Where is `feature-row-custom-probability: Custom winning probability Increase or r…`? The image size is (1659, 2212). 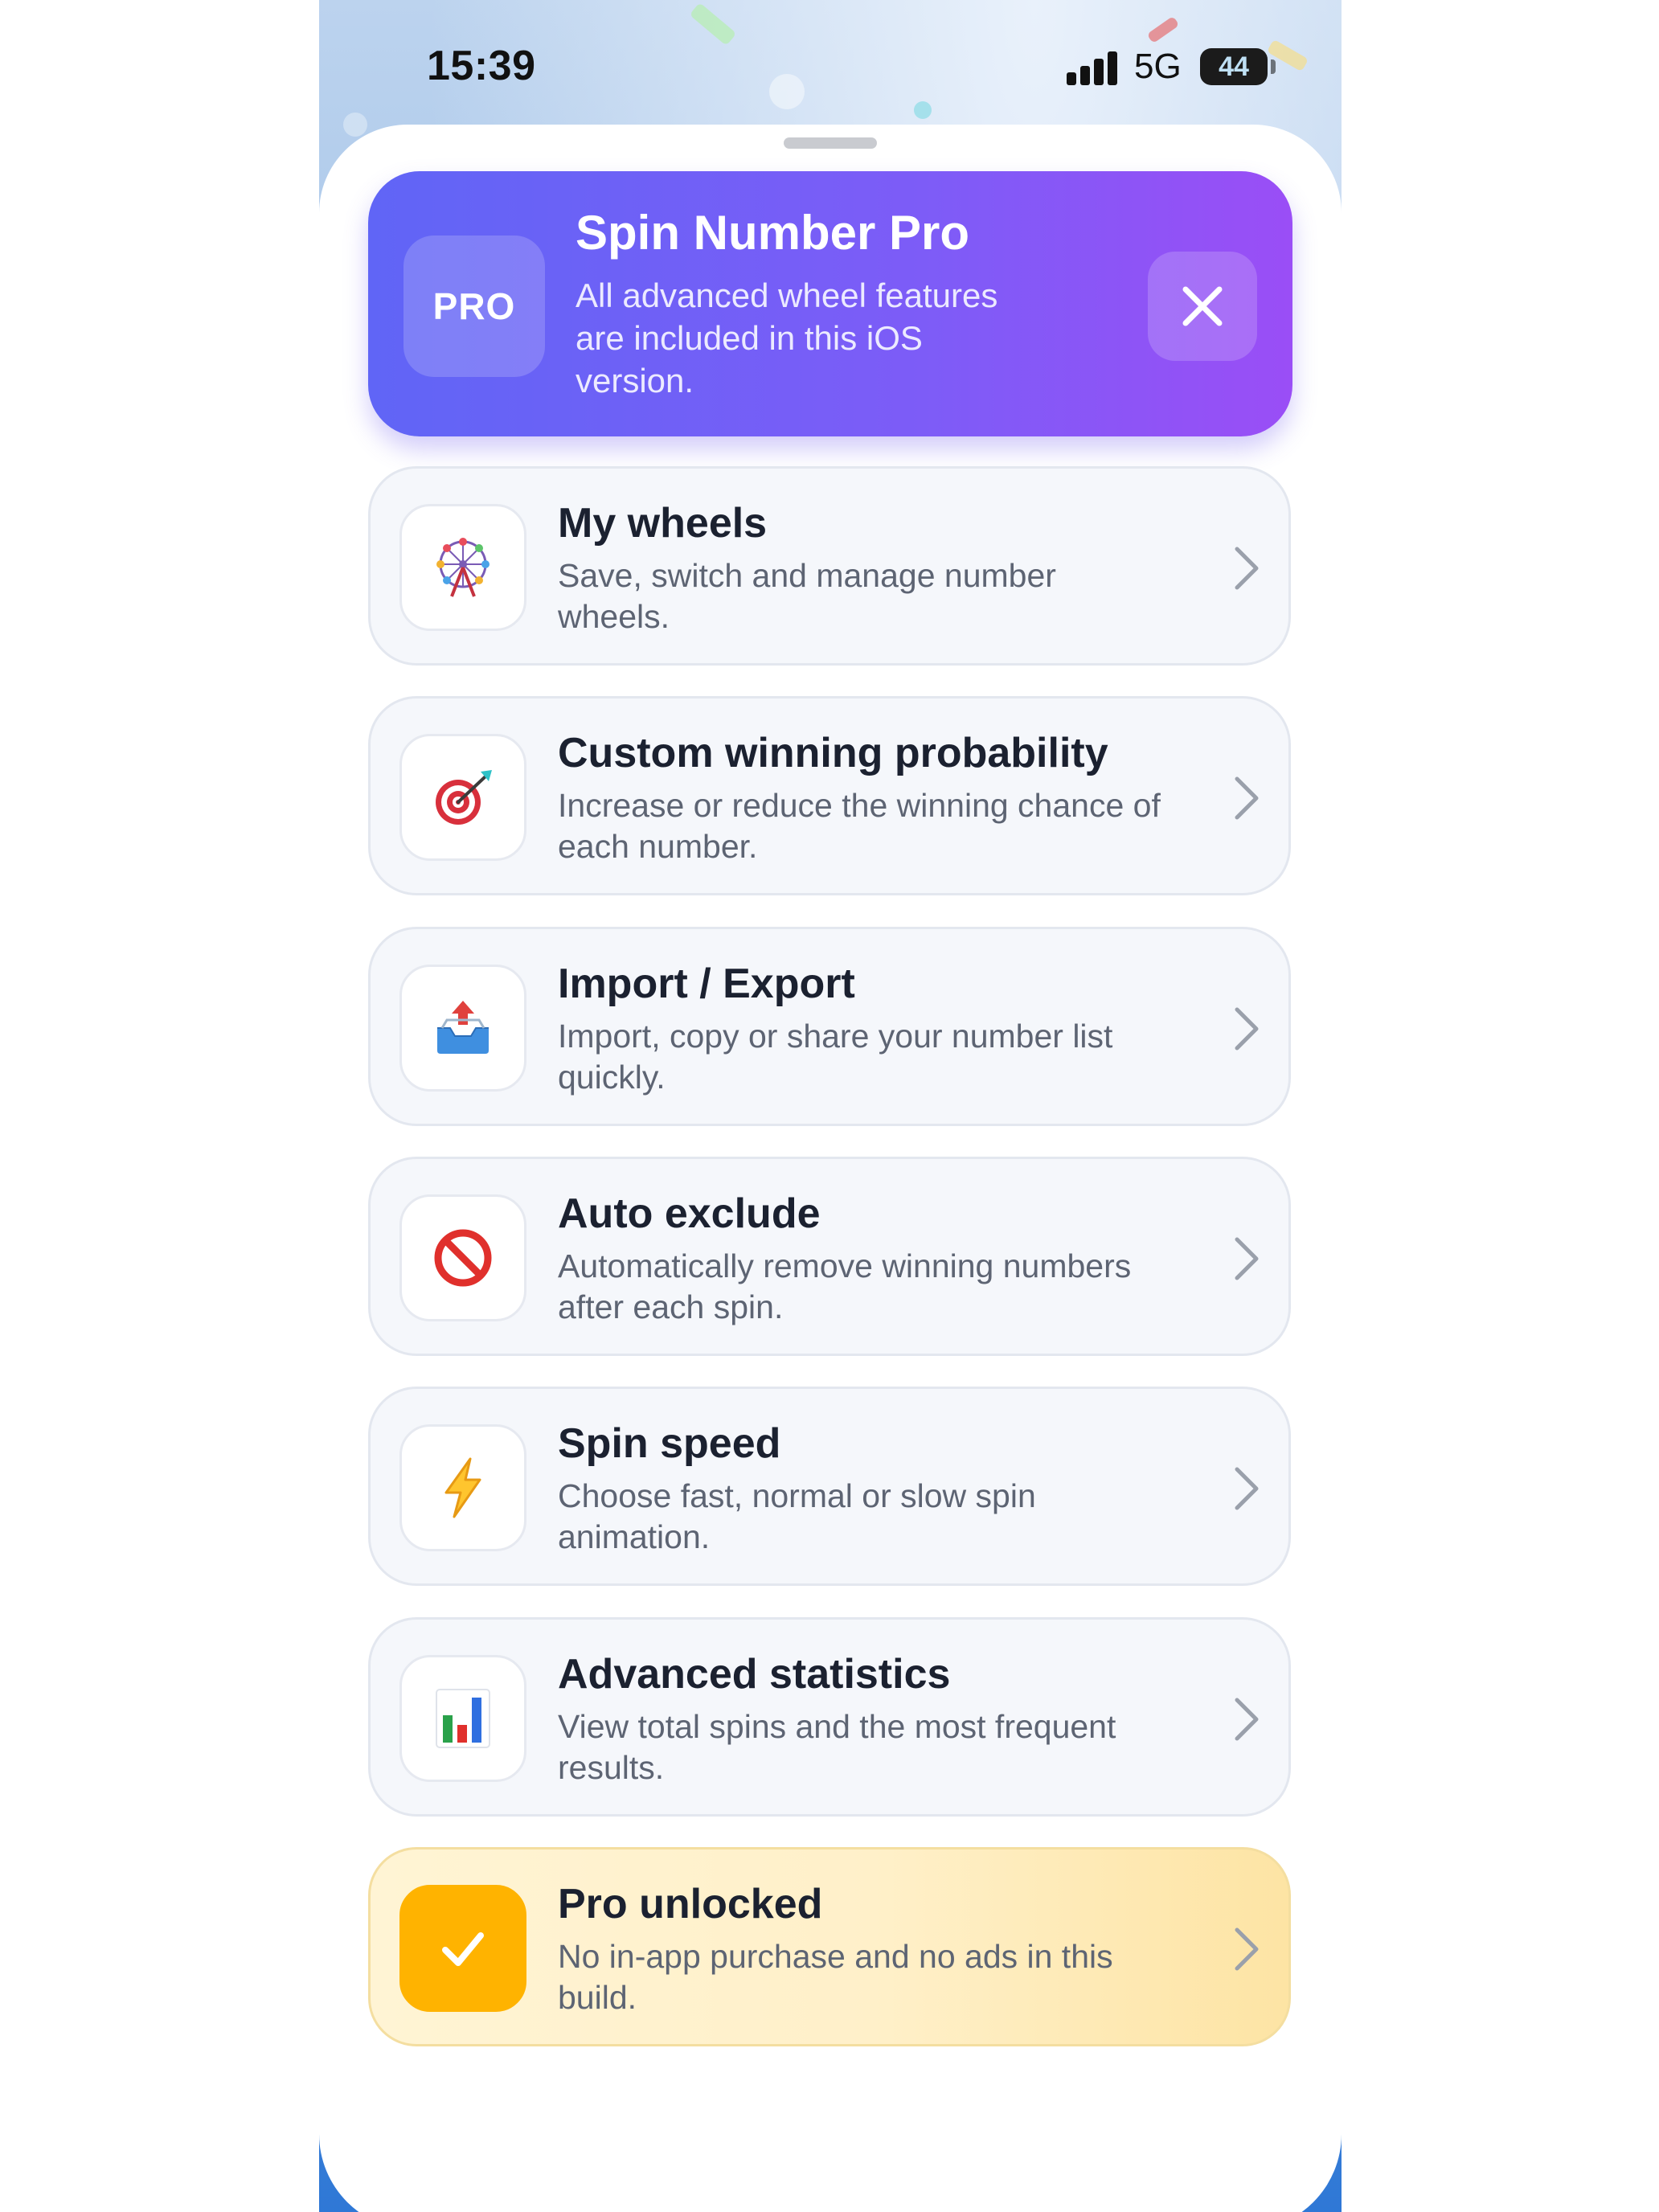
feature-row-custom-probability: Custom winning probability Increase or r… is located at coordinates (829, 795).